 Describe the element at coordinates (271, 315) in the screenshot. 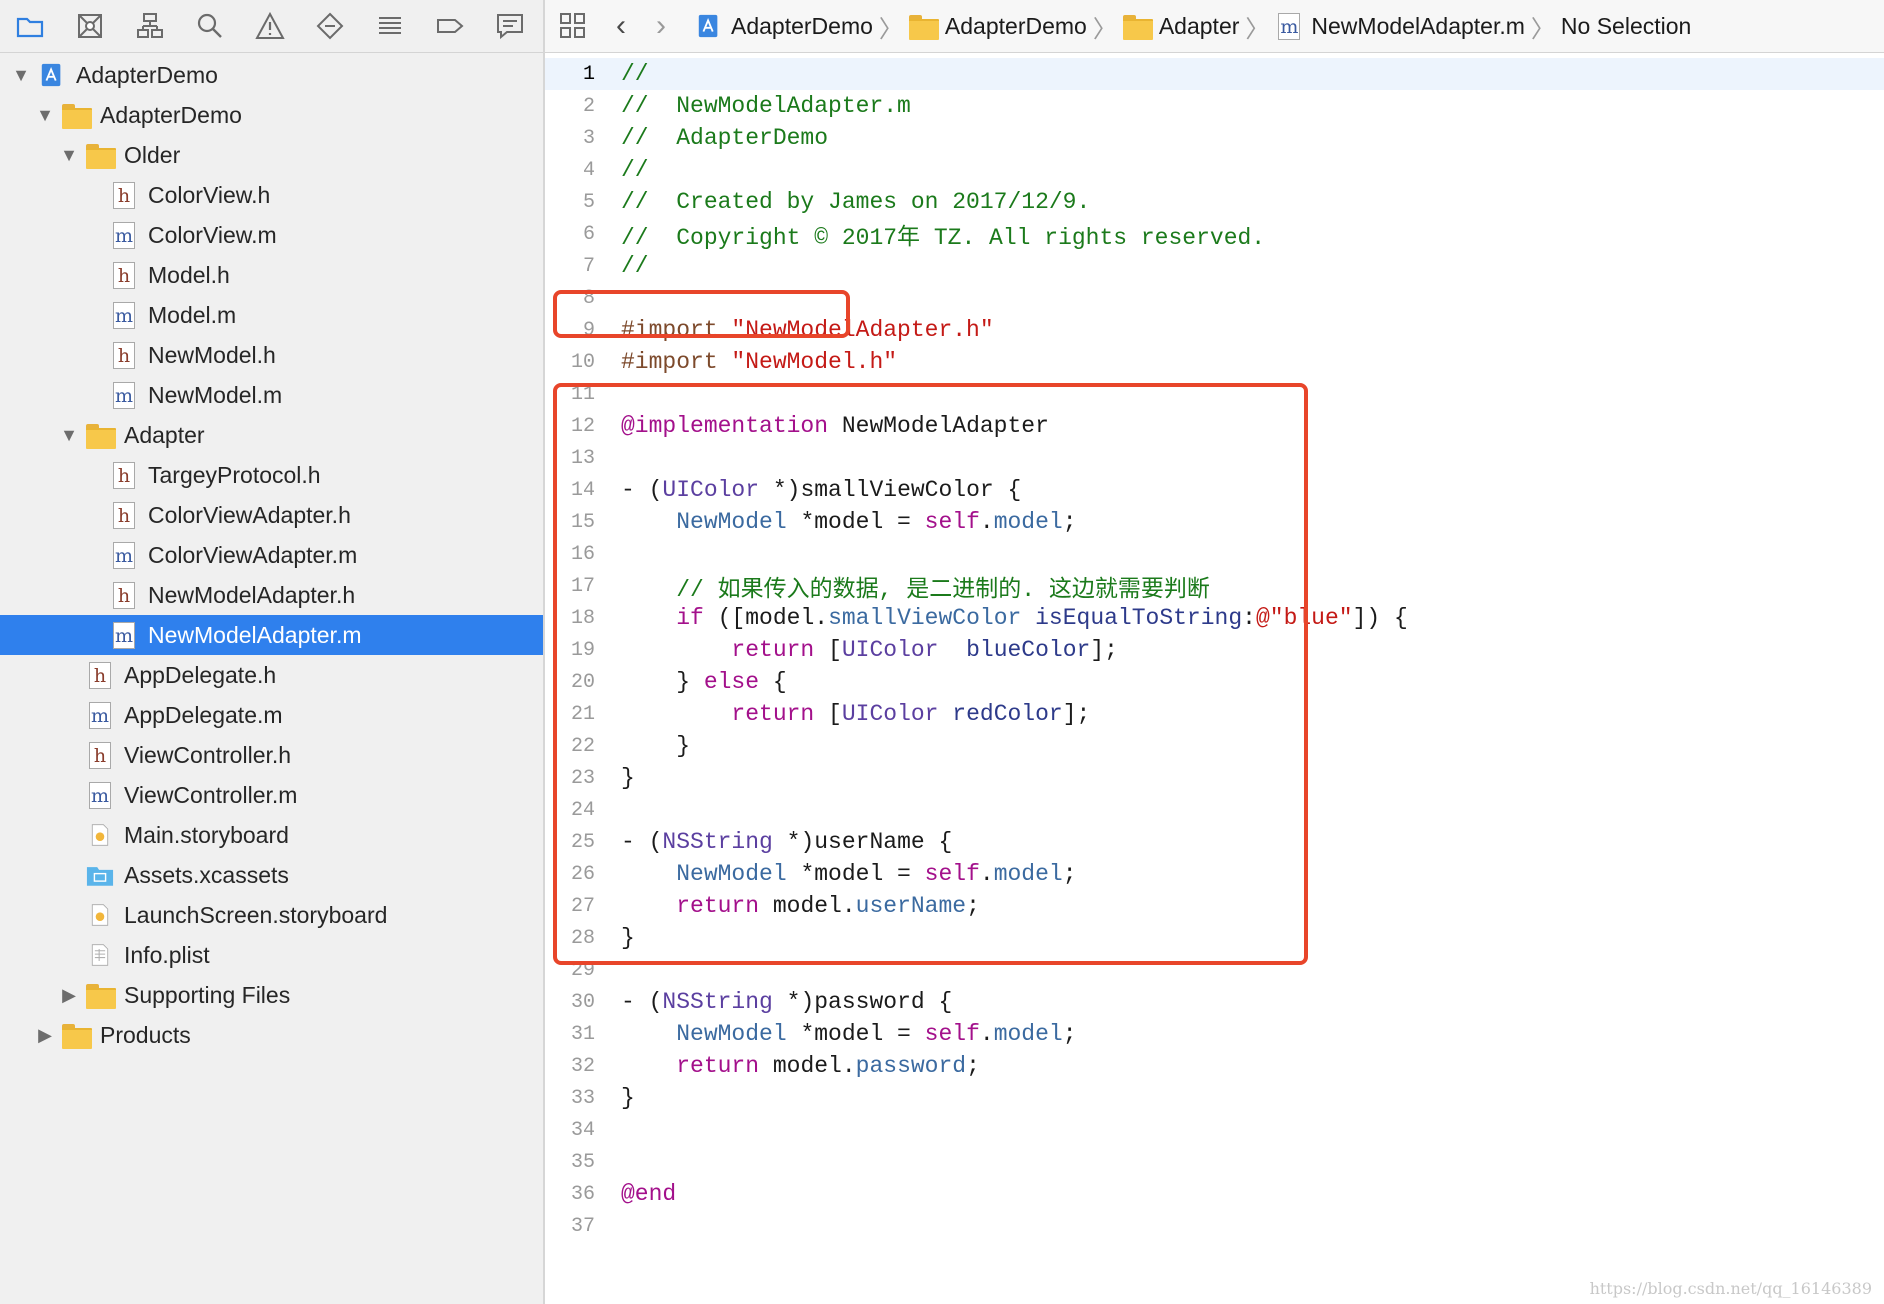

I see `tree-row-model-m: m Model.m` at that location.